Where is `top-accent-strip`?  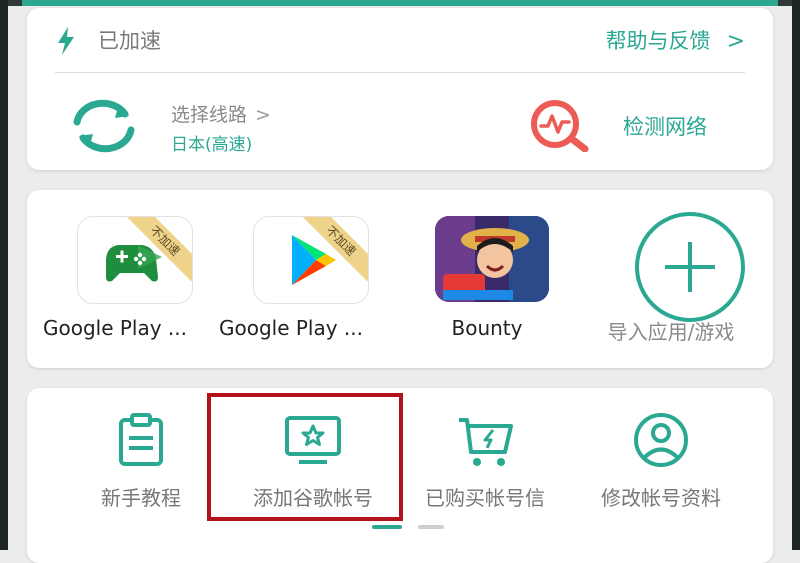
top-accent-strip is located at coordinates (400, 3).